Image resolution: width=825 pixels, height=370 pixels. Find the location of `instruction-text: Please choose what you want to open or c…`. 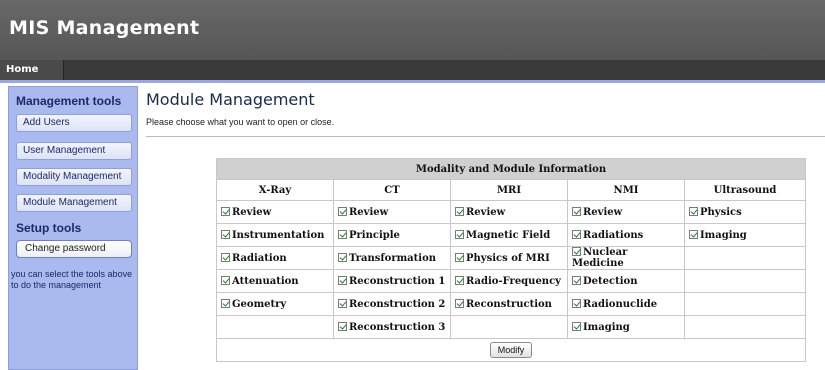

instruction-text: Please choose what you want to open or c… is located at coordinates (240, 122).